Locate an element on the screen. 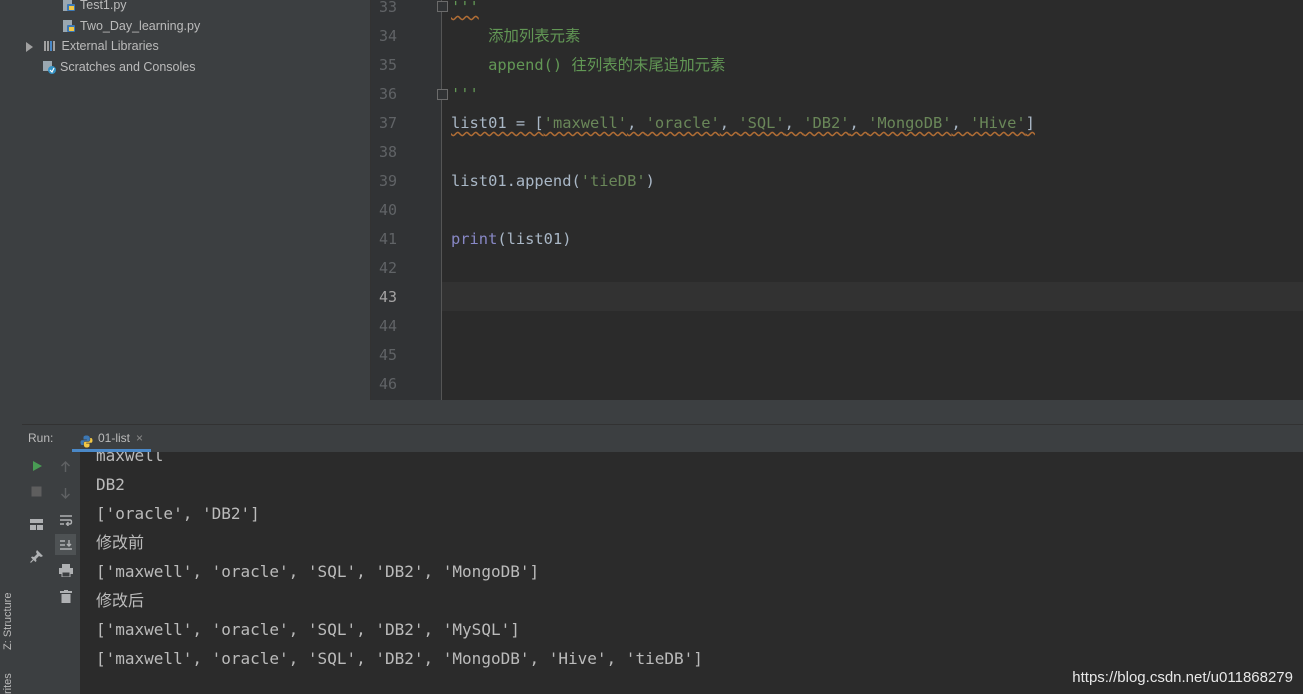  code-token: (list01) is located at coordinates (534, 239).